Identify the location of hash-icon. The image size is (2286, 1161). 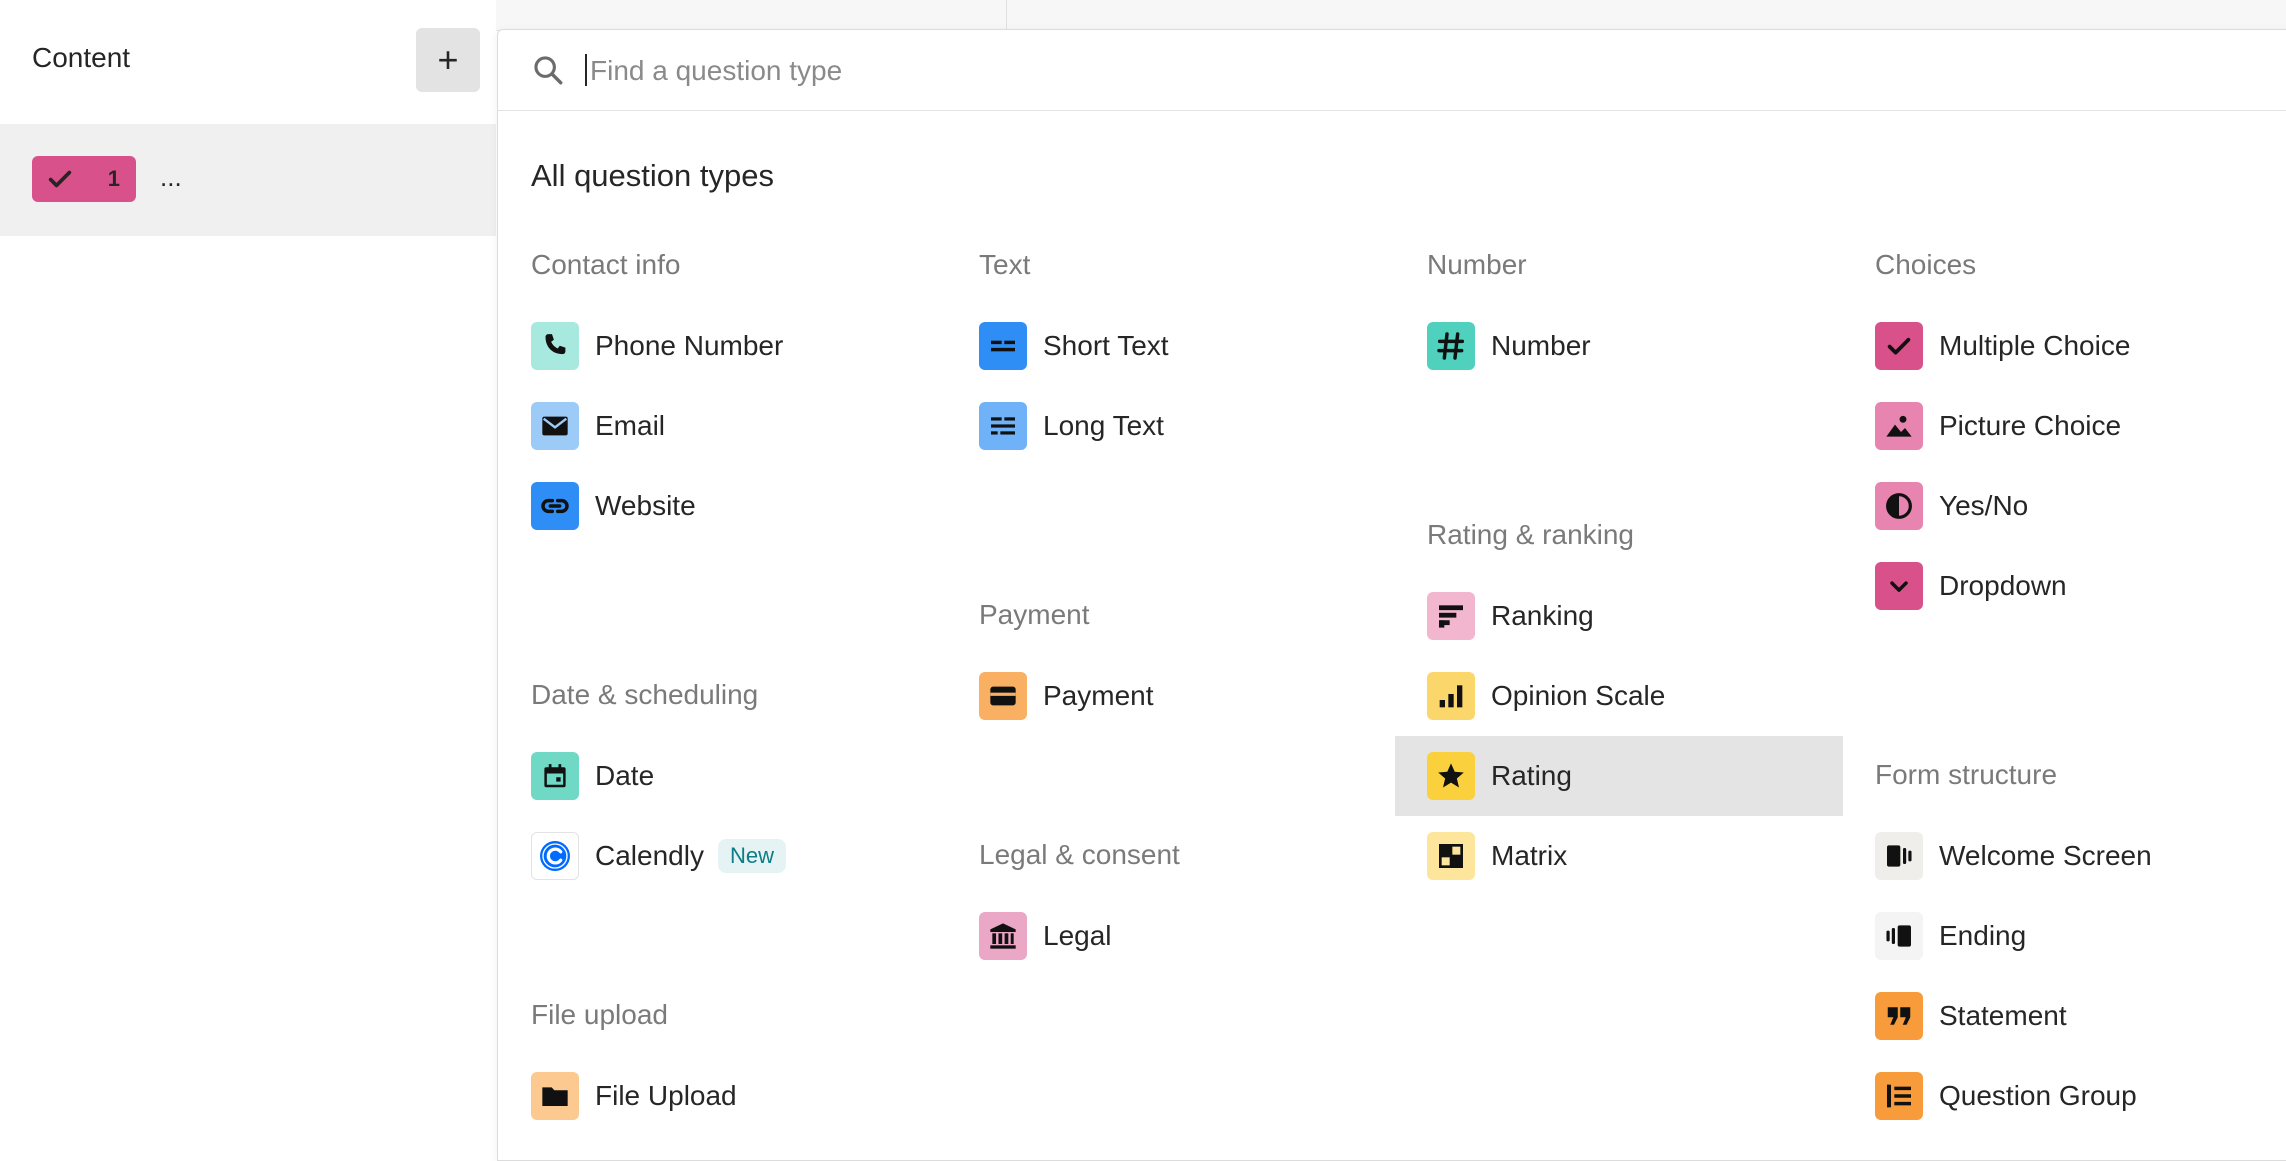
(1451, 346).